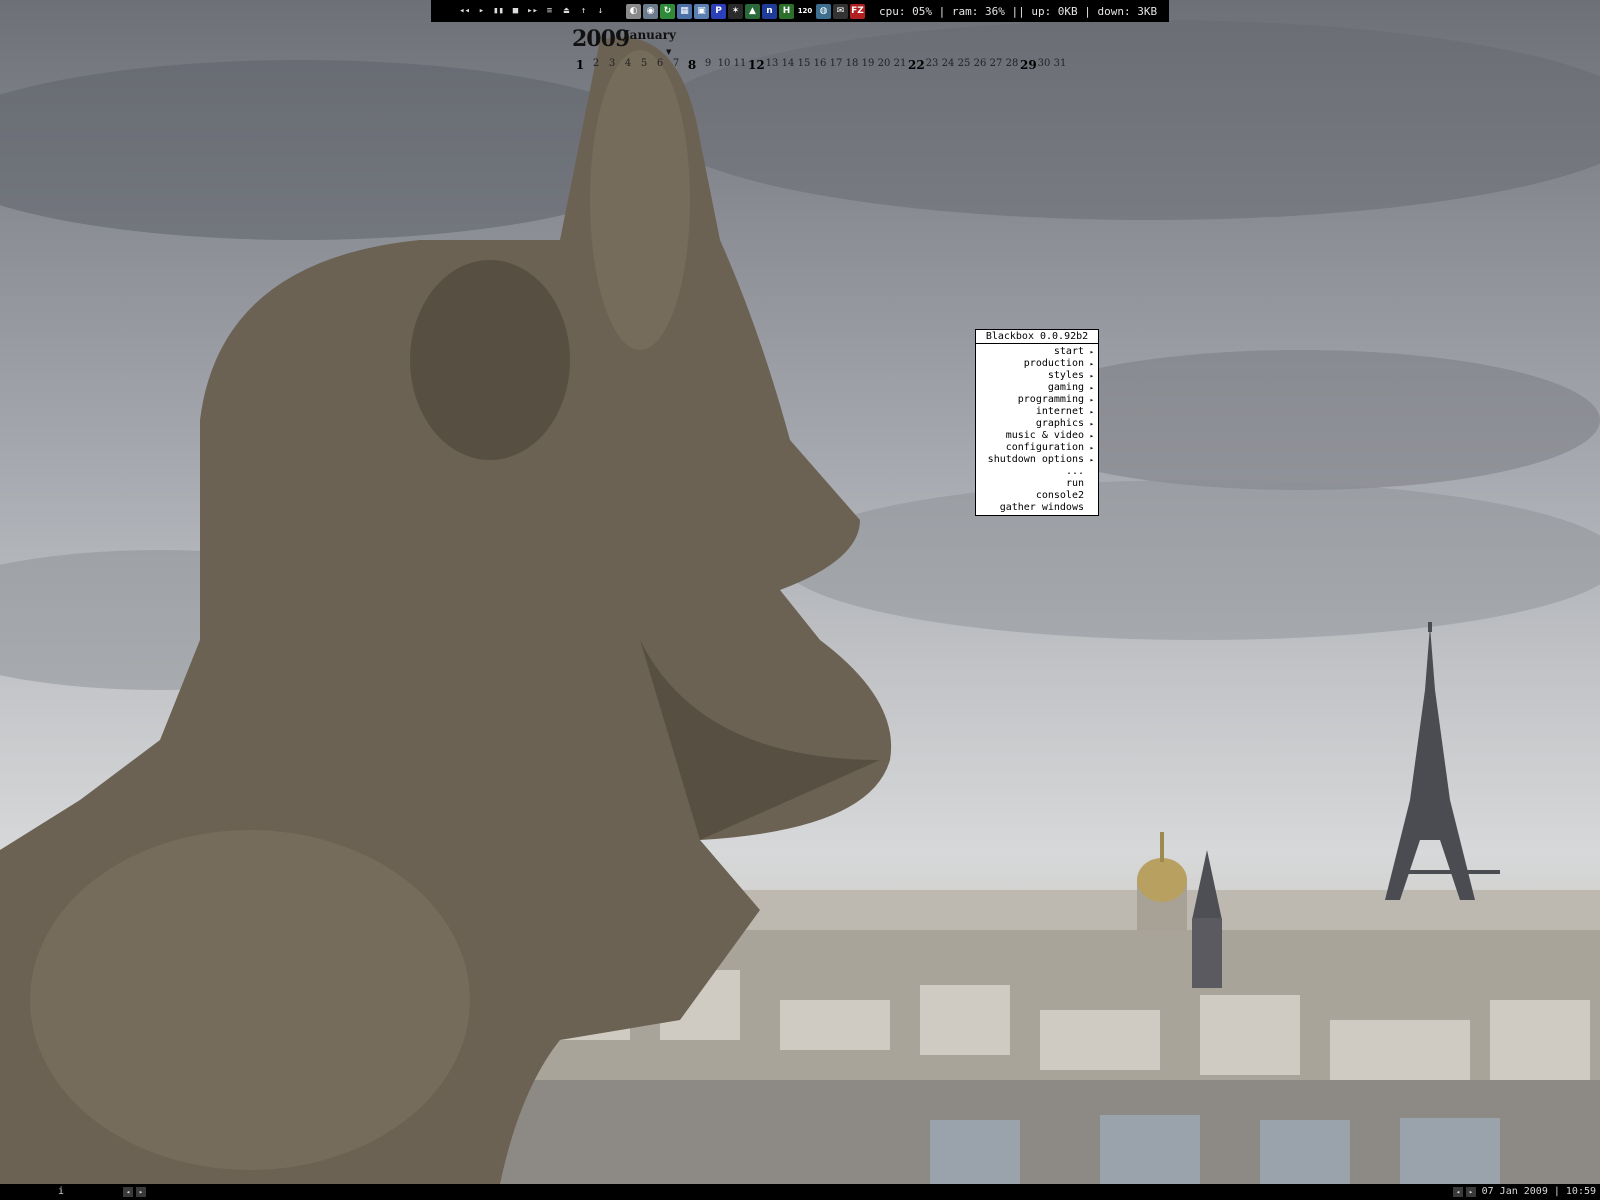 The height and width of the screenshot is (1200, 1600). What do you see at coordinates (1065, 375) in the screenshot?
I see `menu-item-label: styles` at bounding box center [1065, 375].